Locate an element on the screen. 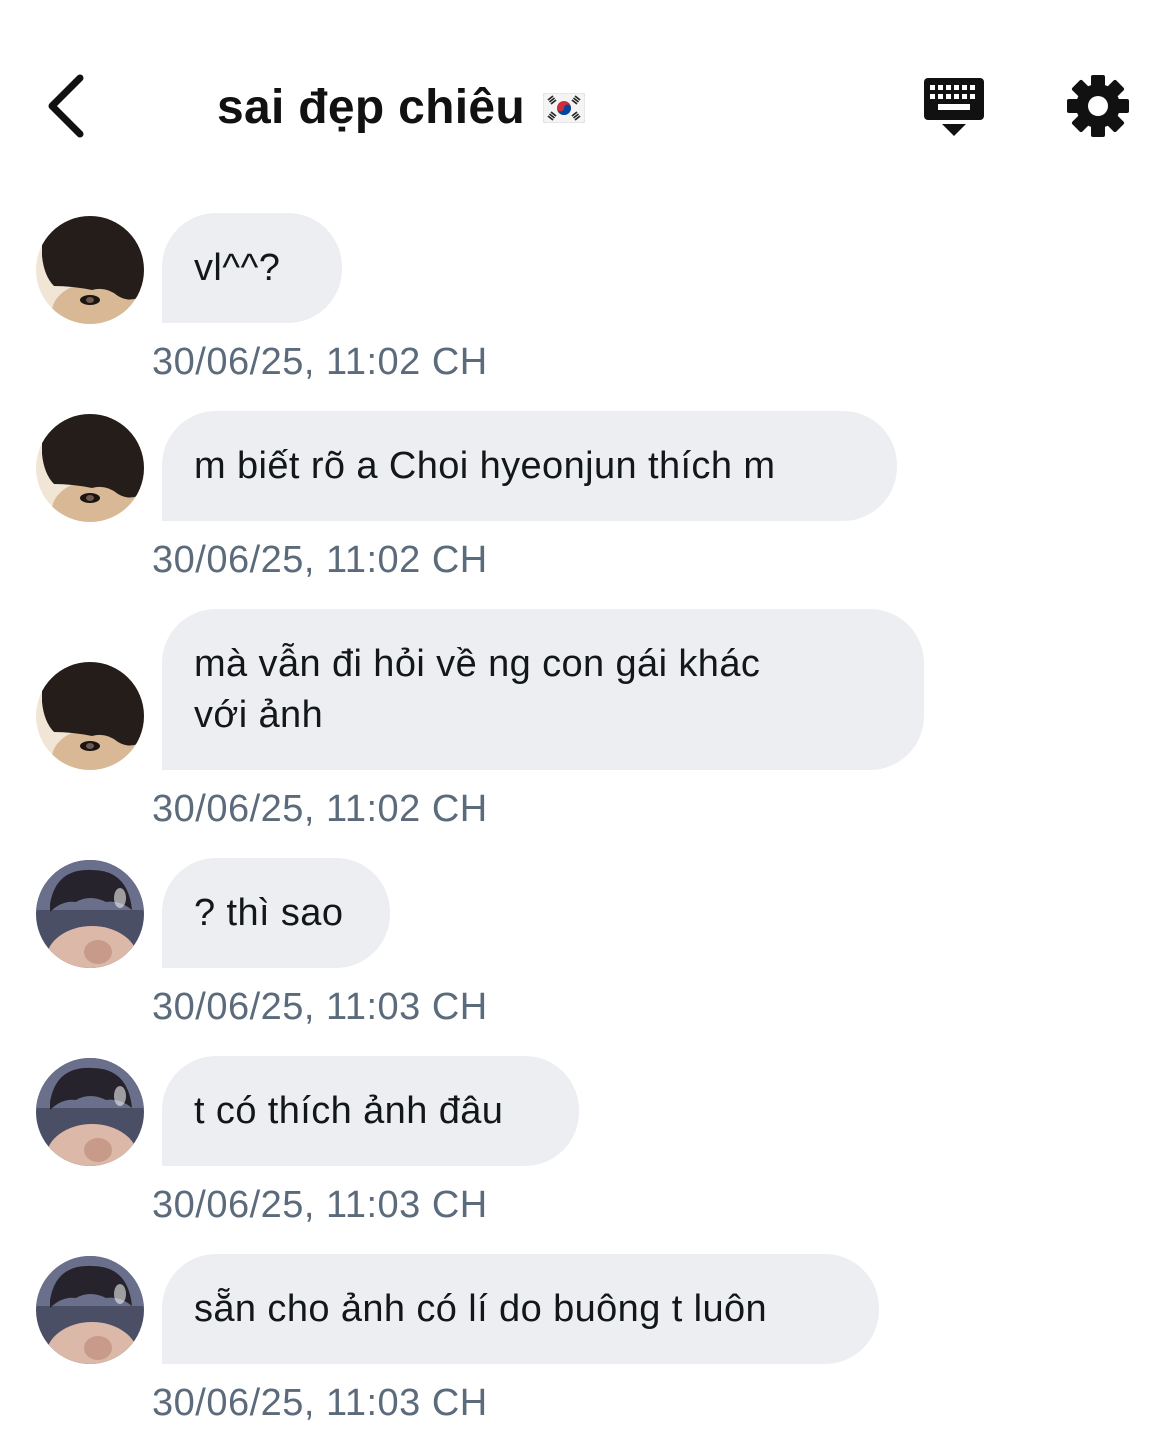  back-button is located at coordinates (70, 106).